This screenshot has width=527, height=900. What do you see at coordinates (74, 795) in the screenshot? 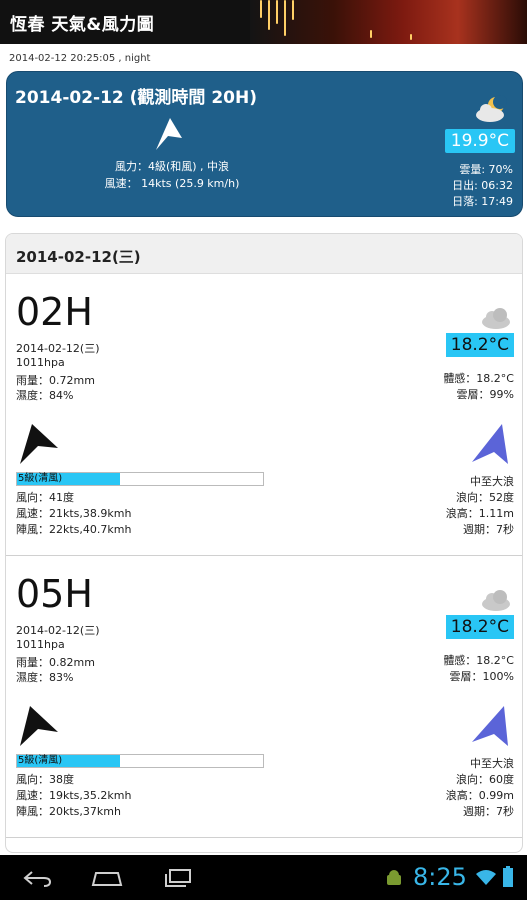
I see `wind-speed: 風速：19kts,35.2kmh` at bounding box center [74, 795].